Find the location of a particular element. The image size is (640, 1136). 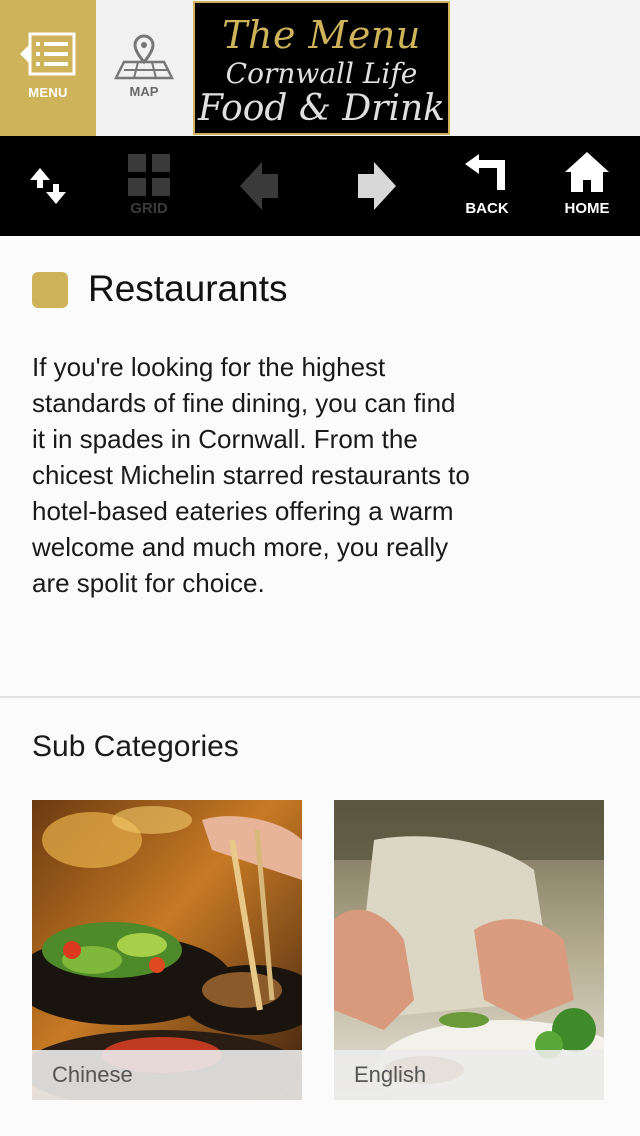

menu-label: MENU is located at coordinates (48, 92).